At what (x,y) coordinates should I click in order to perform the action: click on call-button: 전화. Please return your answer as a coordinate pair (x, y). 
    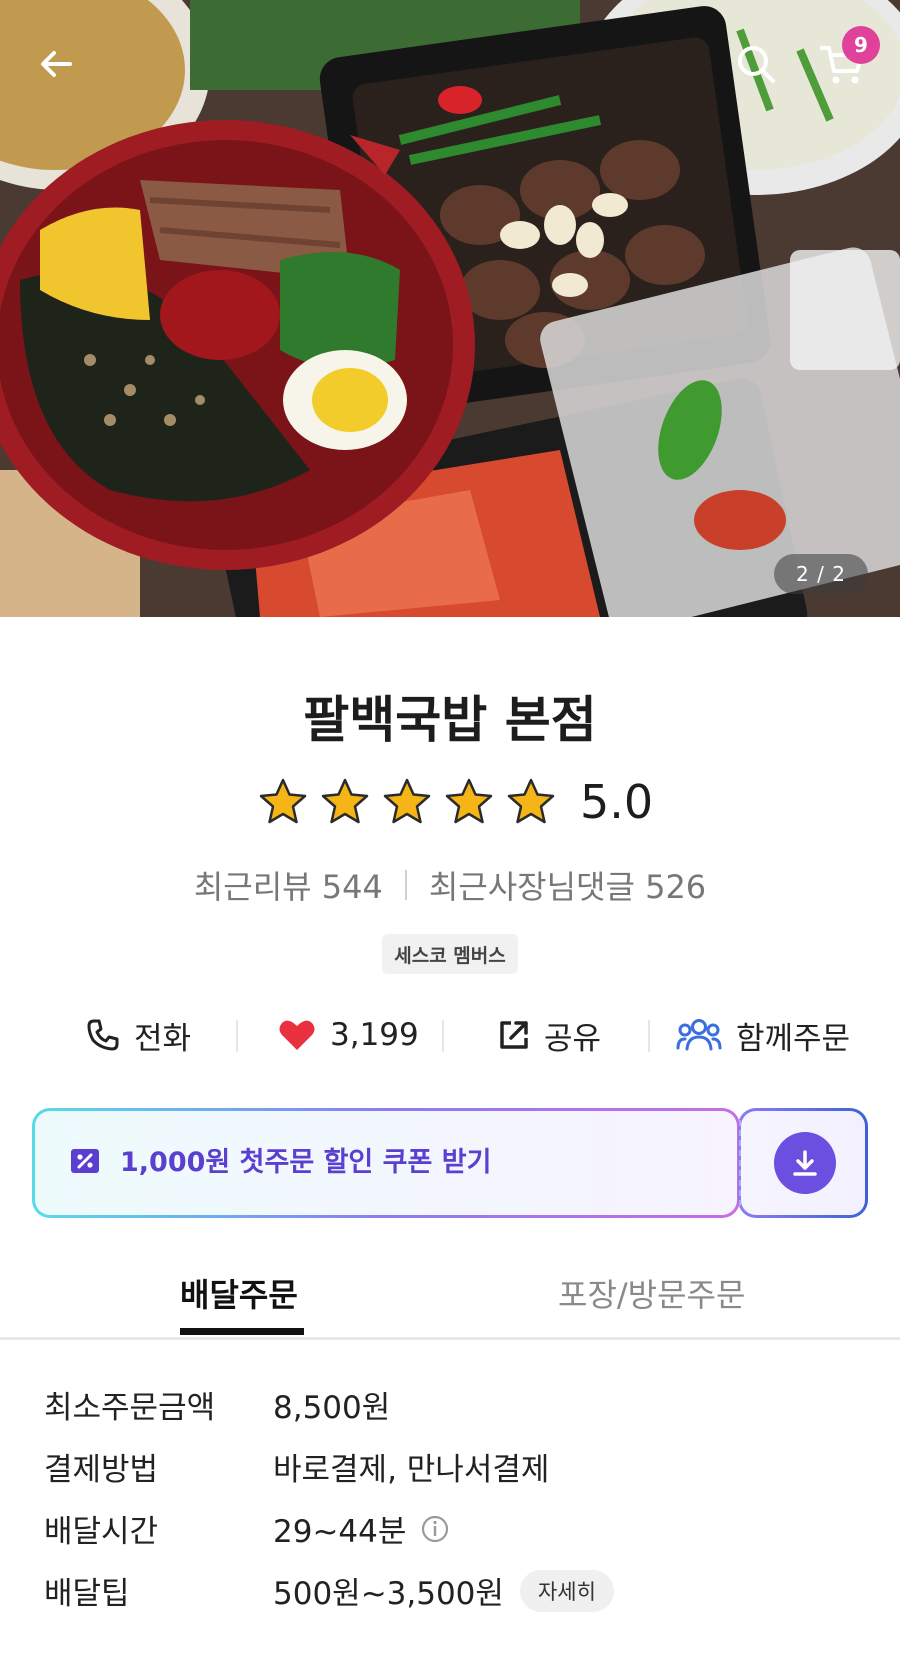
    Looking at the image, I should click on (138, 1035).